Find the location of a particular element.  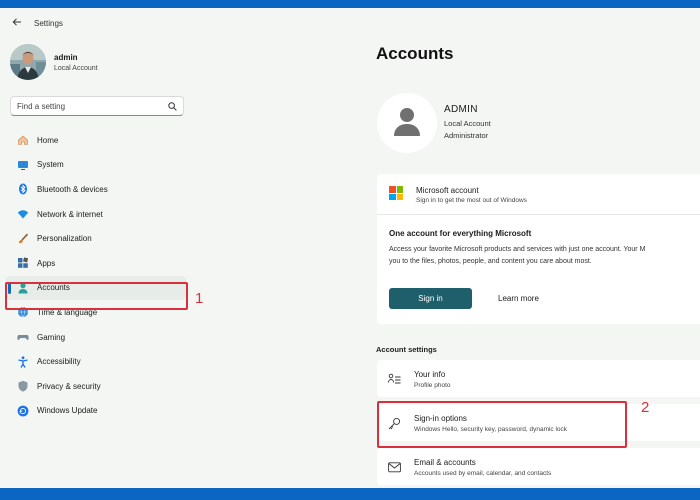

annotation-step-number: 2 is located at coordinates (645, 407).